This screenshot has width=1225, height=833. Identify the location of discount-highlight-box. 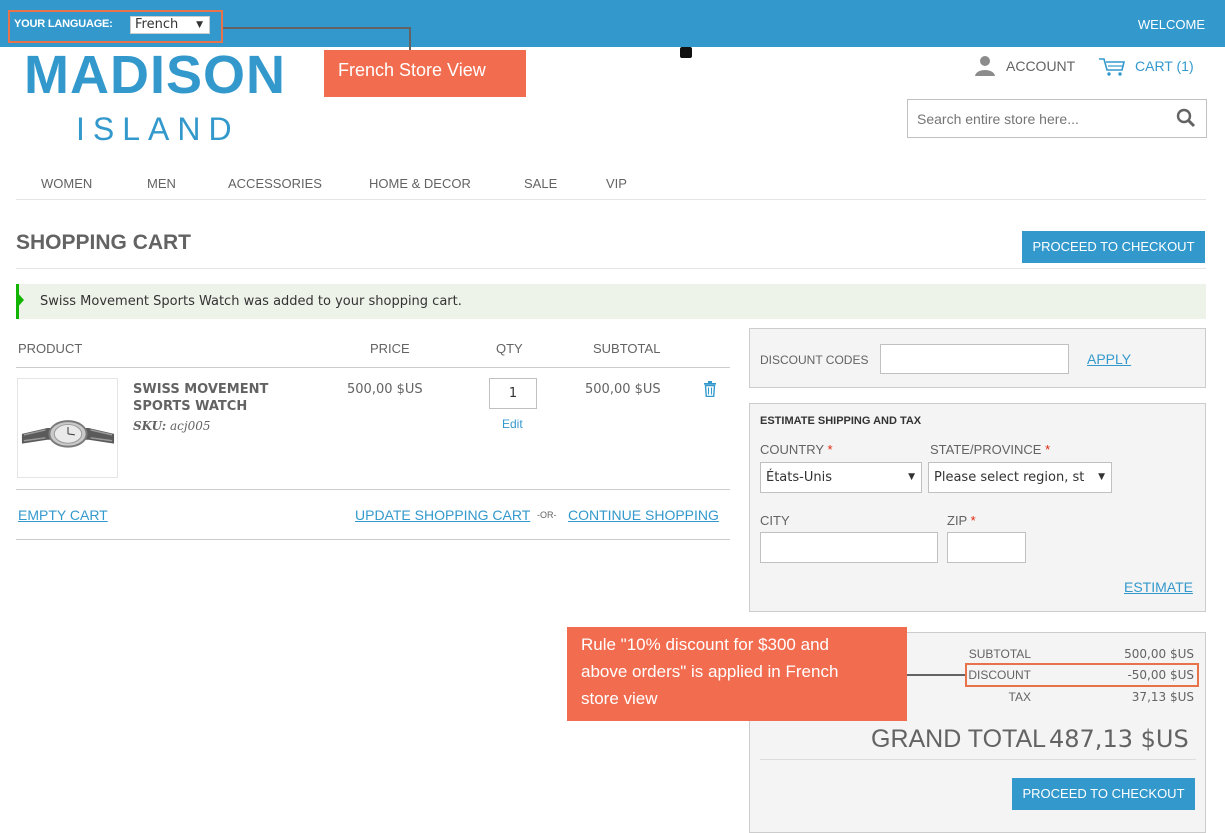
(1082, 675).